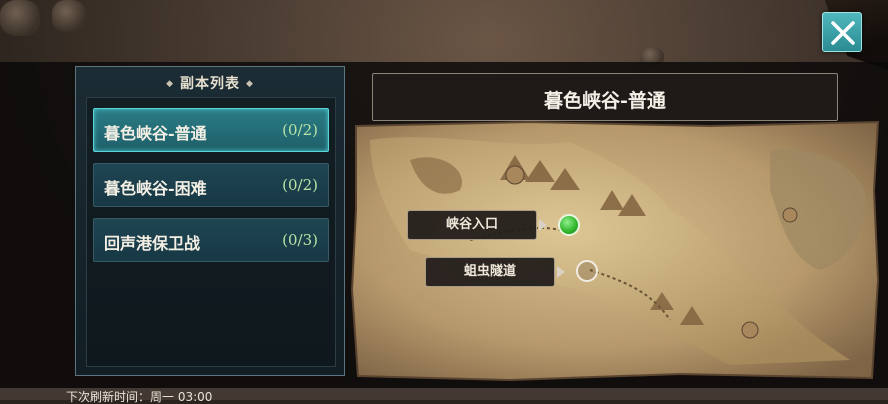  I want to click on close-icon, so click(843, 33).